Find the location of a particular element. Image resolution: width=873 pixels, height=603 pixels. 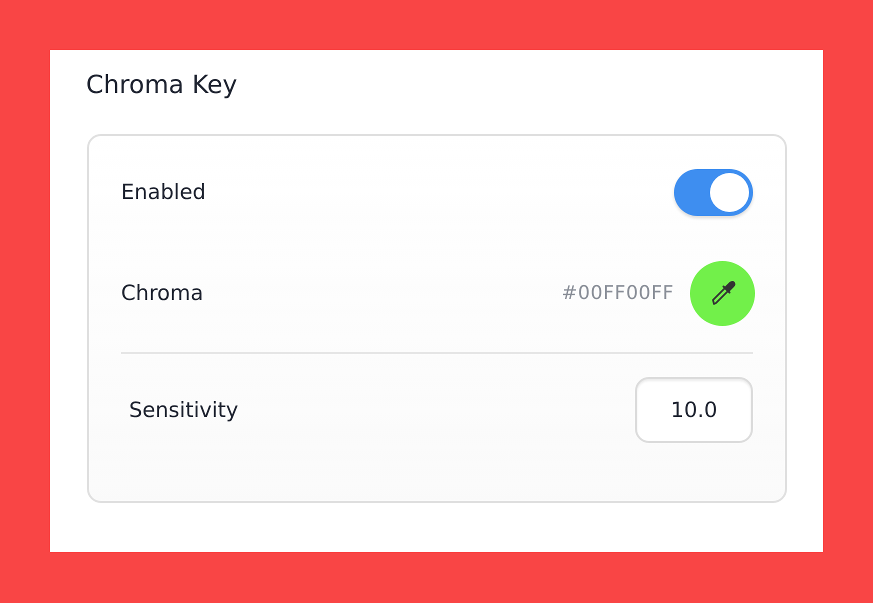

setting-label: Chroma is located at coordinates (162, 293).